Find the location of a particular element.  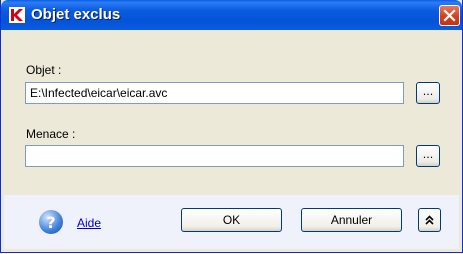

double-chevron-up-icon is located at coordinates (429, 220).